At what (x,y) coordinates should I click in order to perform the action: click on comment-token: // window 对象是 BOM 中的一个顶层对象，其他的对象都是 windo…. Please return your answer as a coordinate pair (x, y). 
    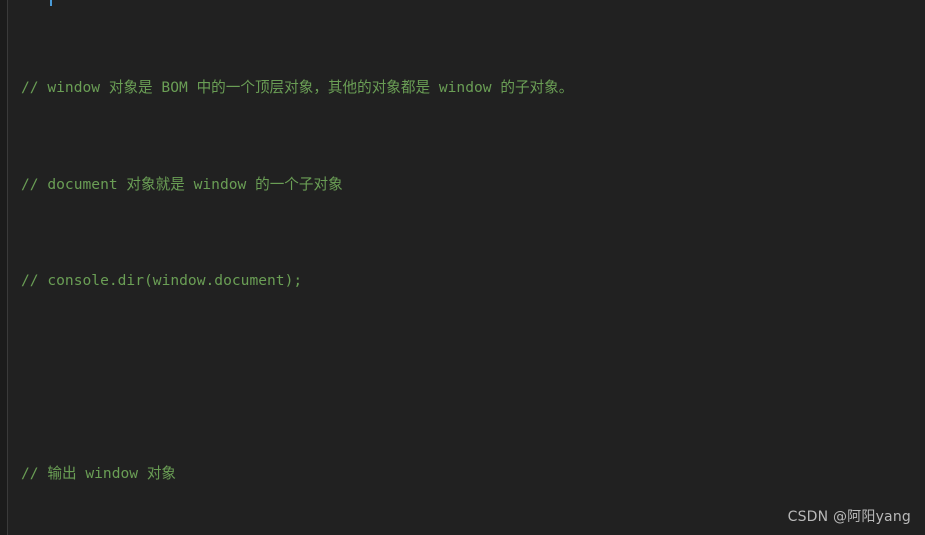
    Looking at the image, I should click on (297, 88).